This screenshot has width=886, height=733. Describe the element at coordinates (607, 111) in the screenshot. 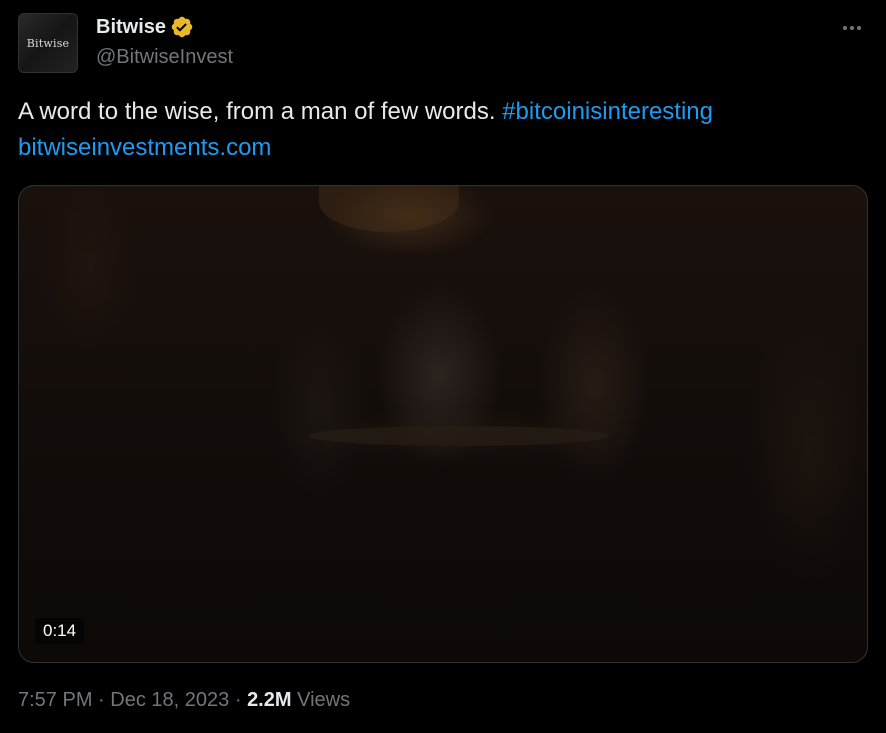

I see `hashtag-link: #bitcoinisinteresting` at that location.